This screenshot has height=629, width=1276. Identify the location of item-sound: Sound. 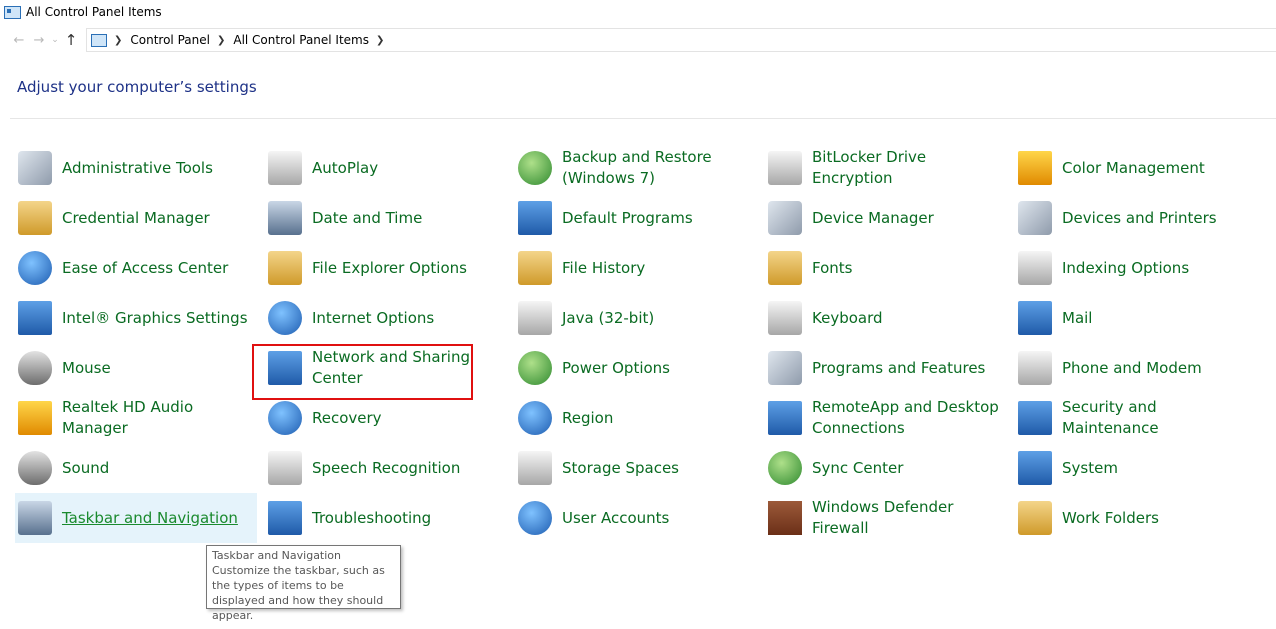
(136, 468).